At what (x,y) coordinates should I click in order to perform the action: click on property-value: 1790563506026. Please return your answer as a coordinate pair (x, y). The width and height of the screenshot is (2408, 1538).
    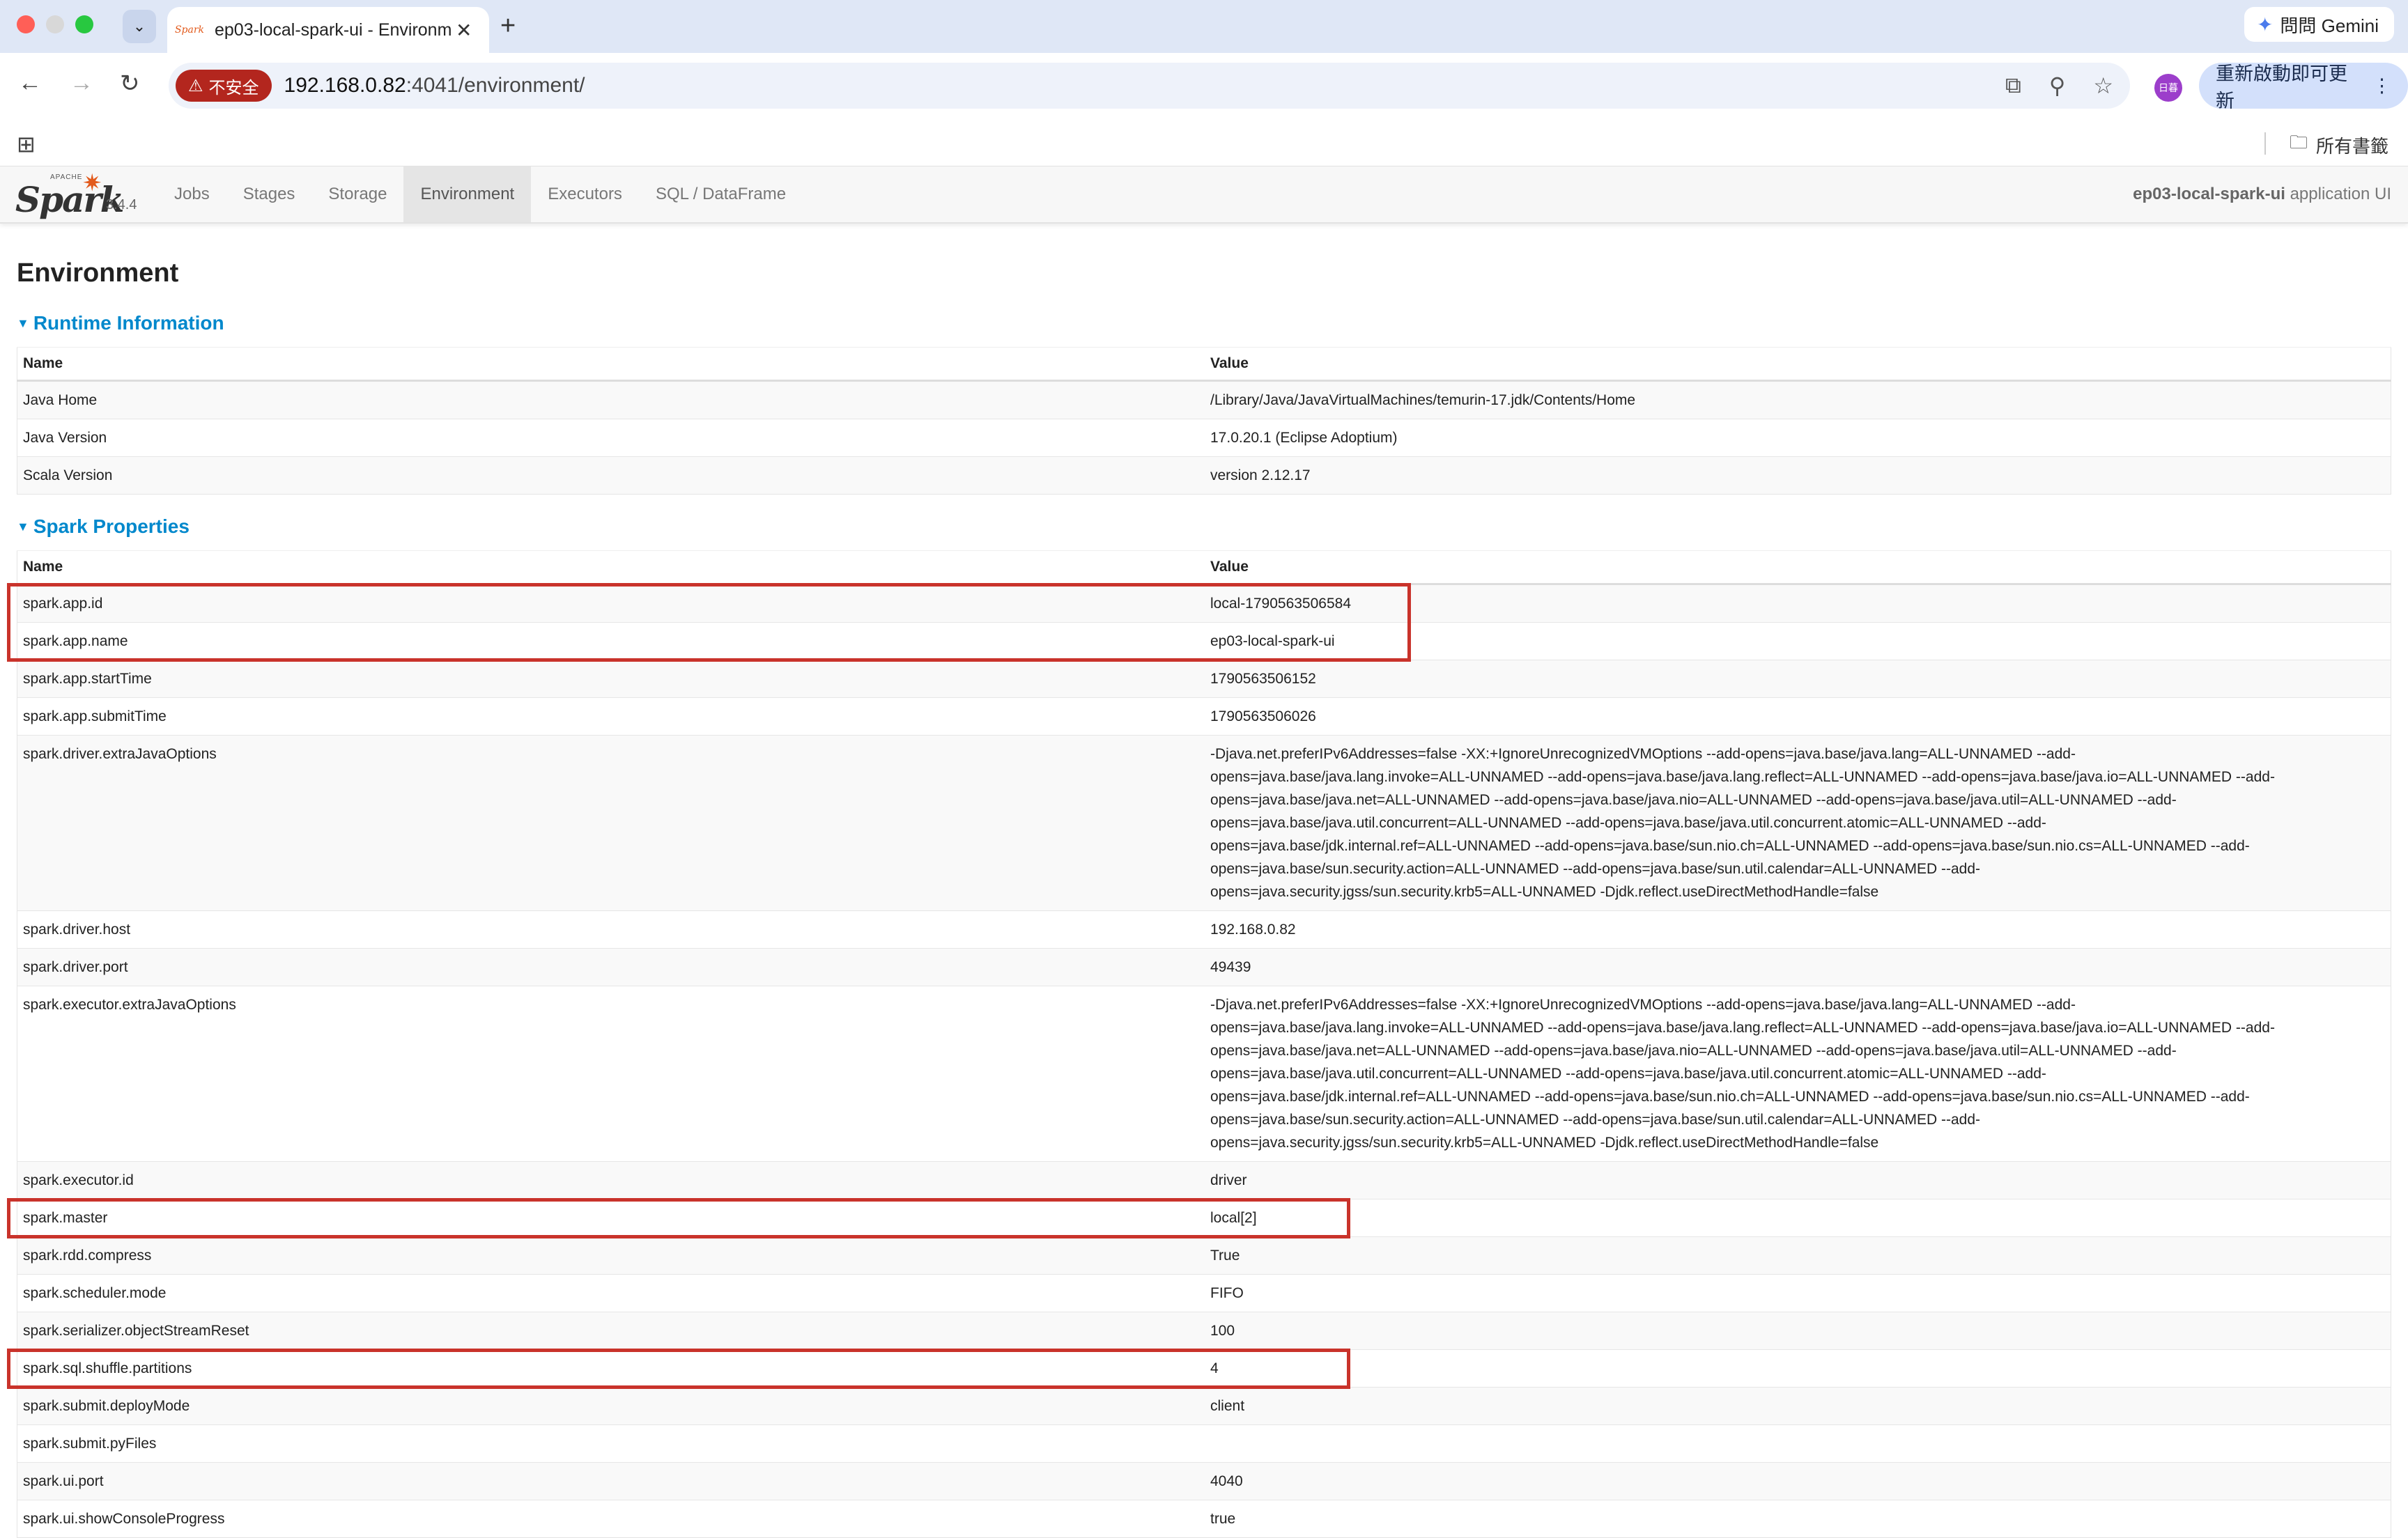
    Looking at the image, I should click on (1798, 717).